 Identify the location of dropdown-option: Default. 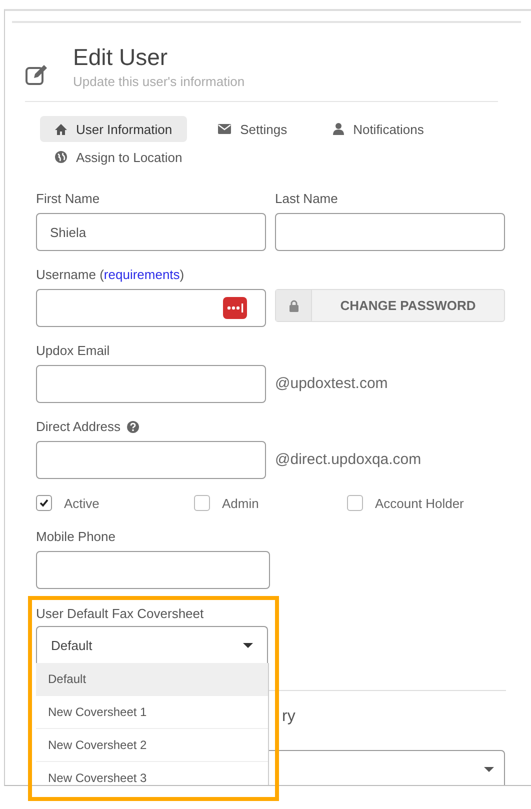
(152, 679).